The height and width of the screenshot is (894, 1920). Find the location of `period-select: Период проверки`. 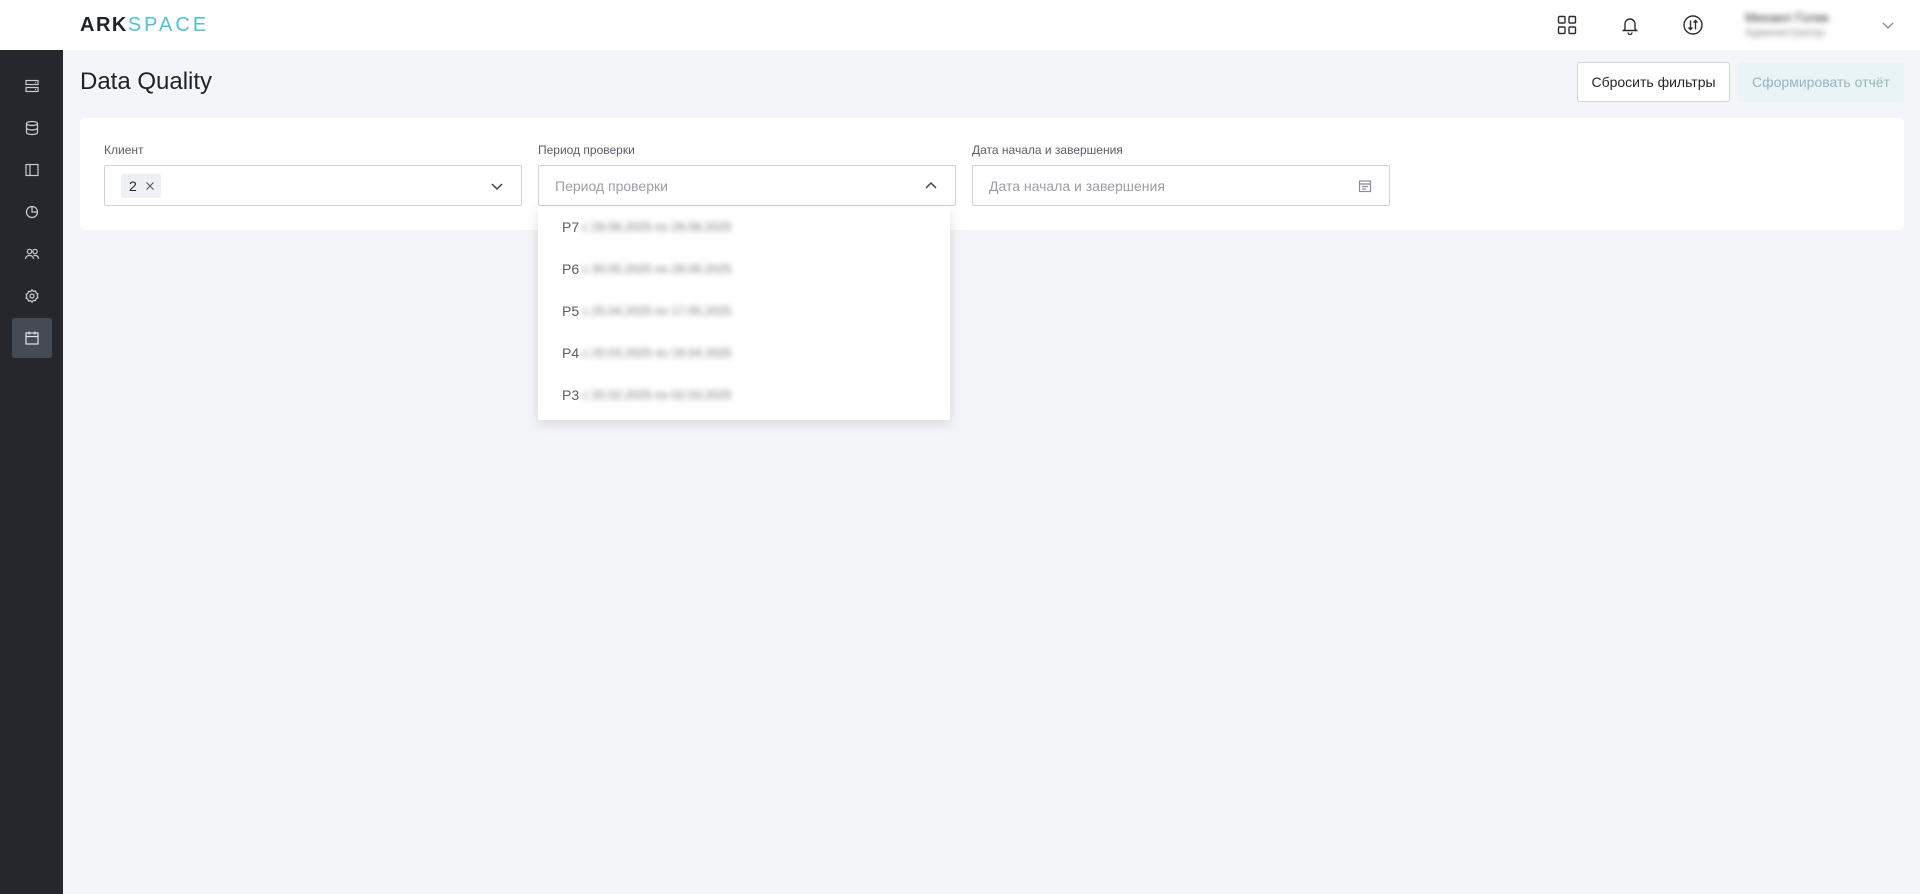

period-select: Период проверки is located at coordinates (747, 185).